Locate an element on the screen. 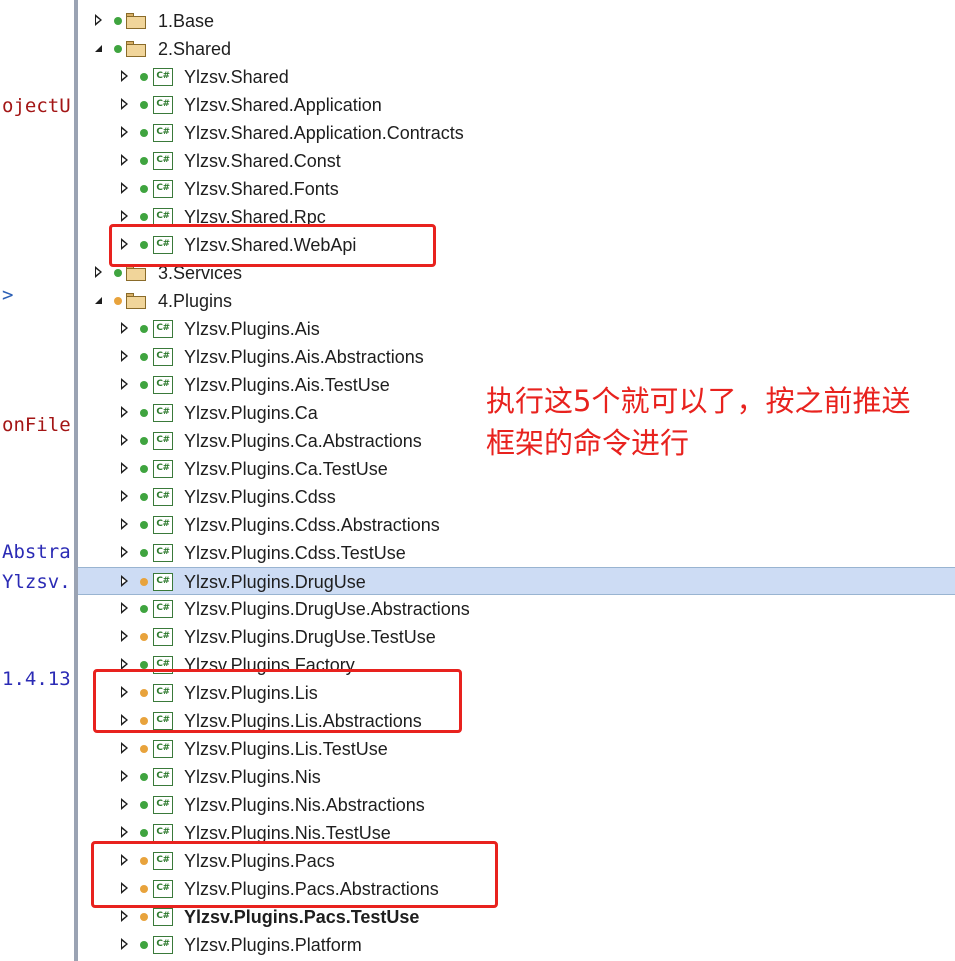  tree-project: C# Ylzsv.Plugins.Pacs.TestUse is located at coordinates (516, 917).